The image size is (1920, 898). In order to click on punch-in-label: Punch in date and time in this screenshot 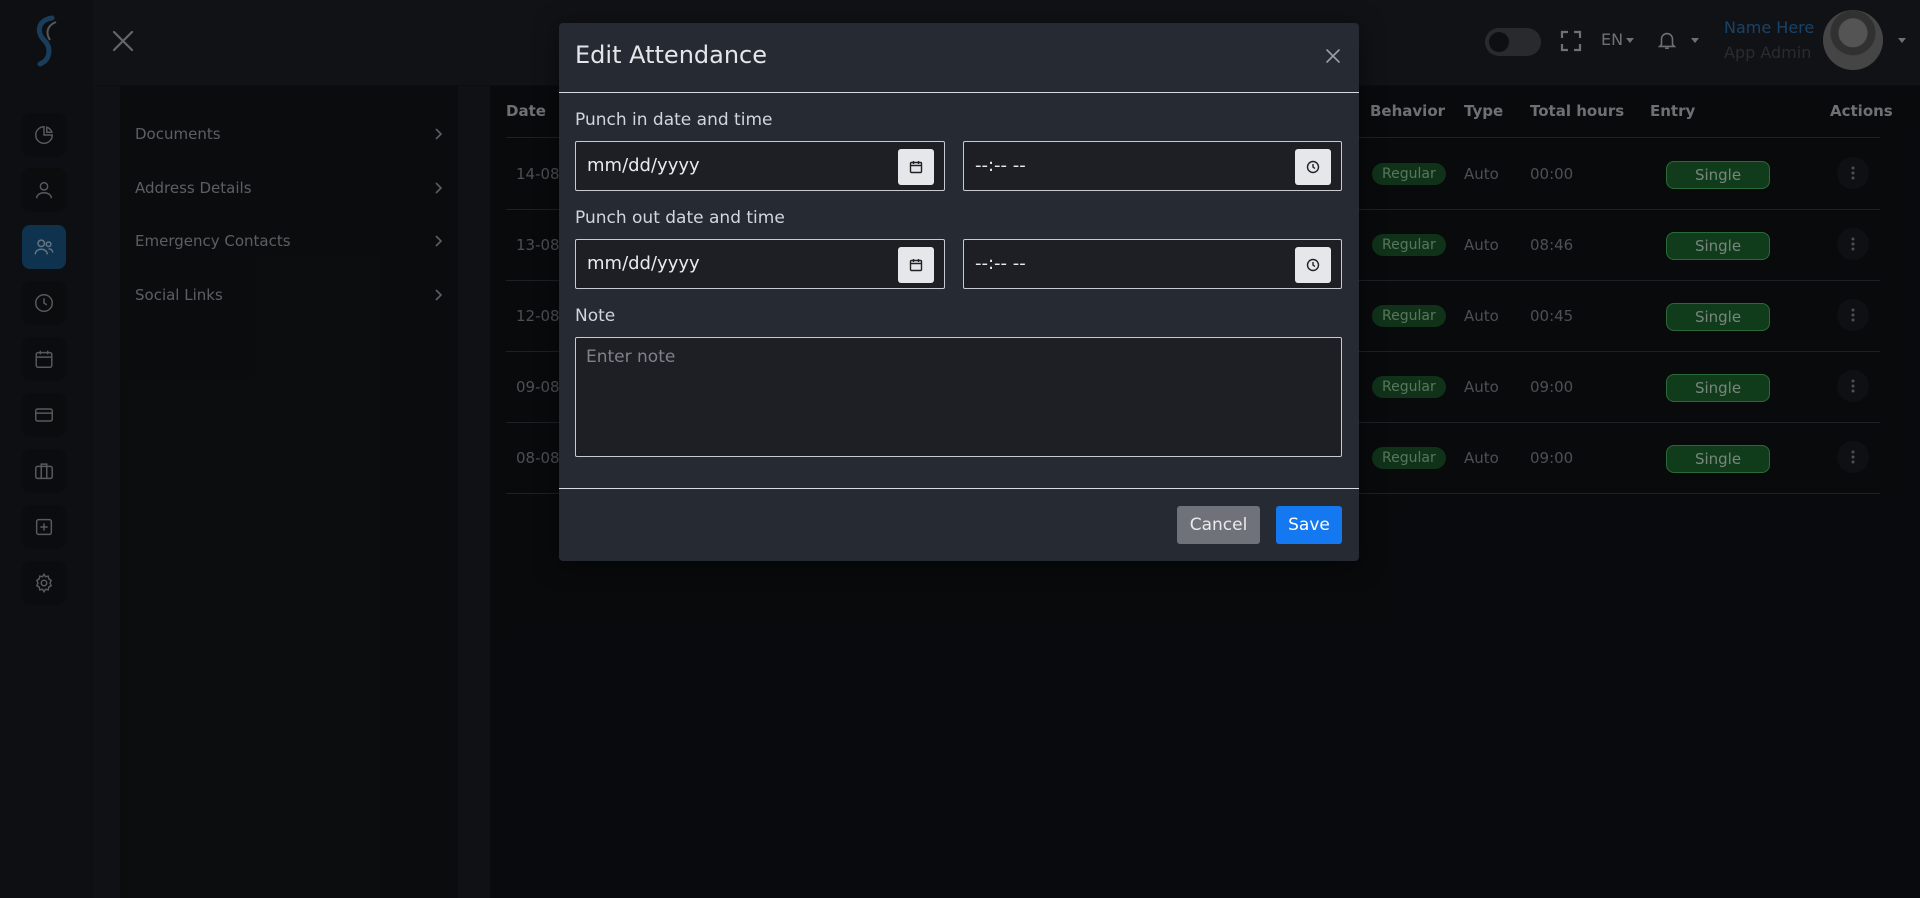, I will do `click(674, 120)`.